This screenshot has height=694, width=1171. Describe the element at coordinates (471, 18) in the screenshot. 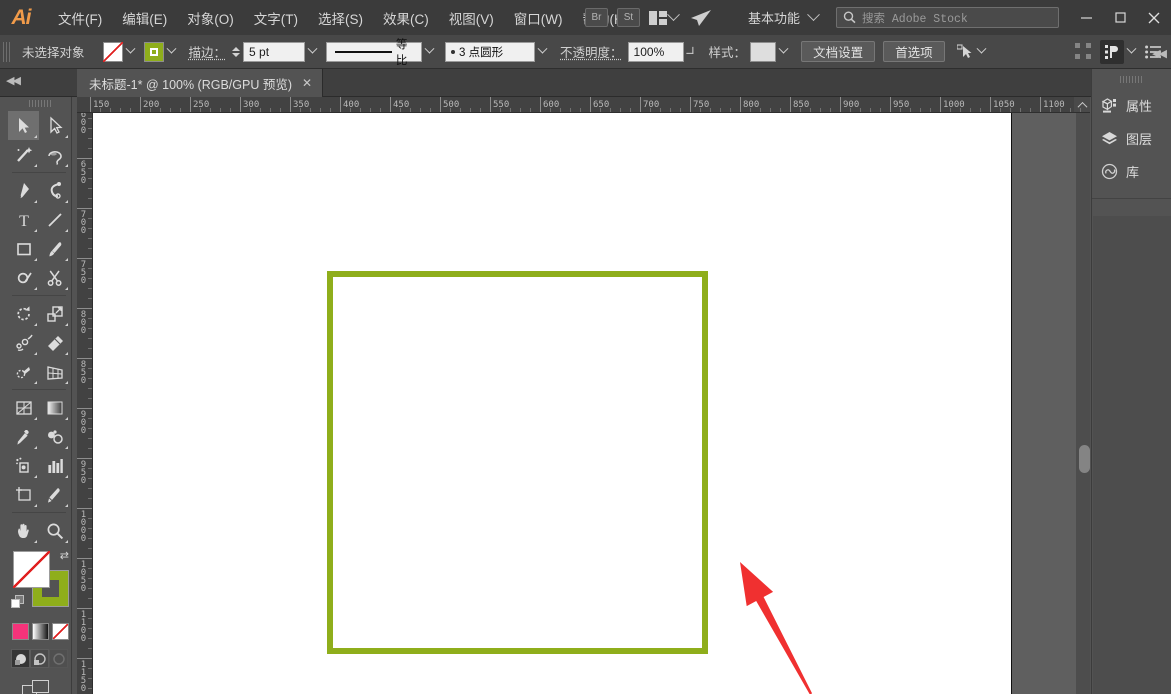

I see `menu-view: 视图(V)` at that location.